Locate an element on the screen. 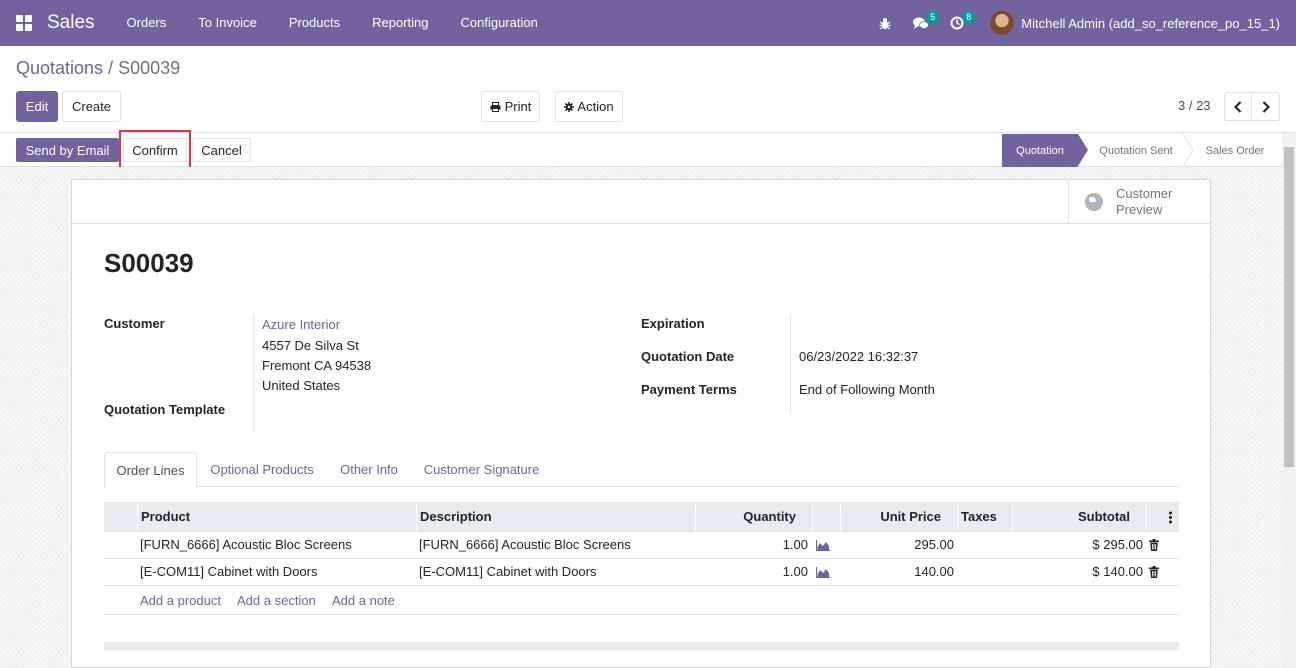 The height and width of the screenshot is (668, 1296). customer-preview-line1: Customer is located at coordinates (1144, 193).